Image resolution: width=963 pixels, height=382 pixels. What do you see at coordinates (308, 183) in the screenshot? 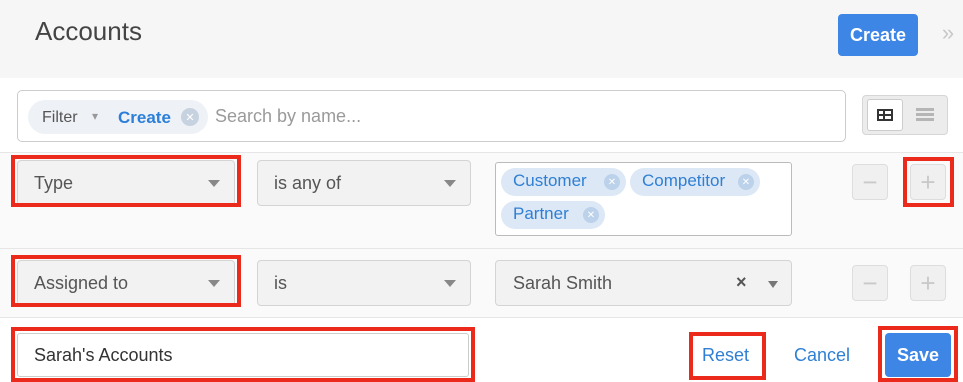
I see `operator-select-value: is any of` at bounding box center [308, 183].